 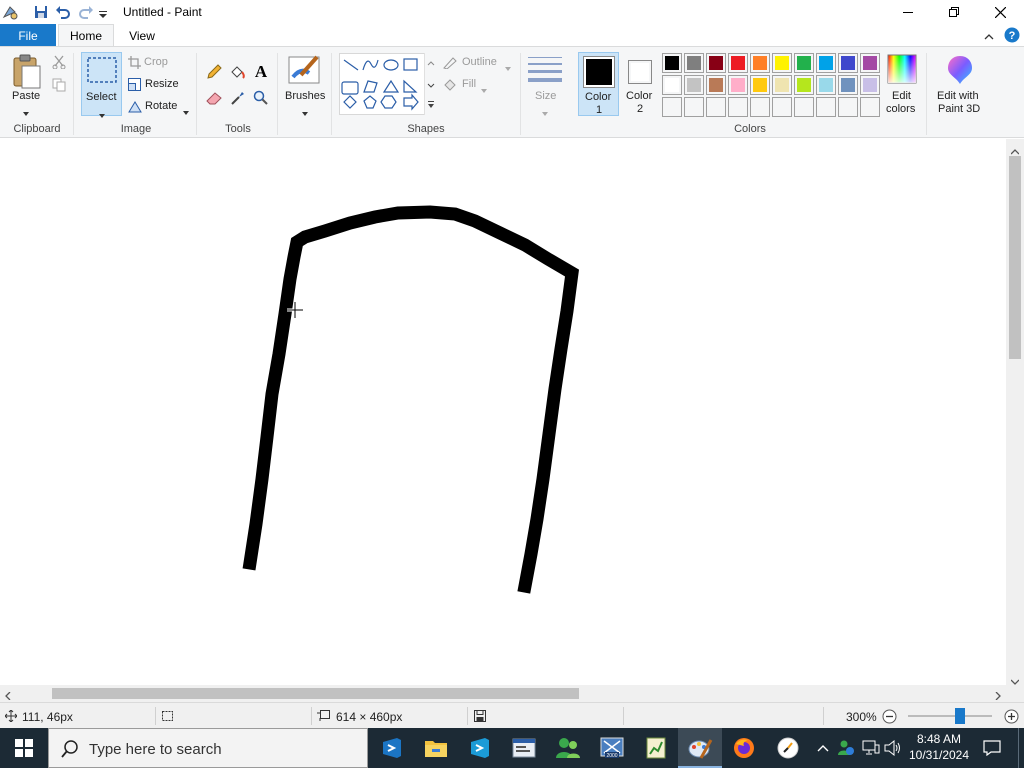 What do you see at coordinates (545, 70) in the screenshot?
I see `size-icon` at bounding box center [545, 70].